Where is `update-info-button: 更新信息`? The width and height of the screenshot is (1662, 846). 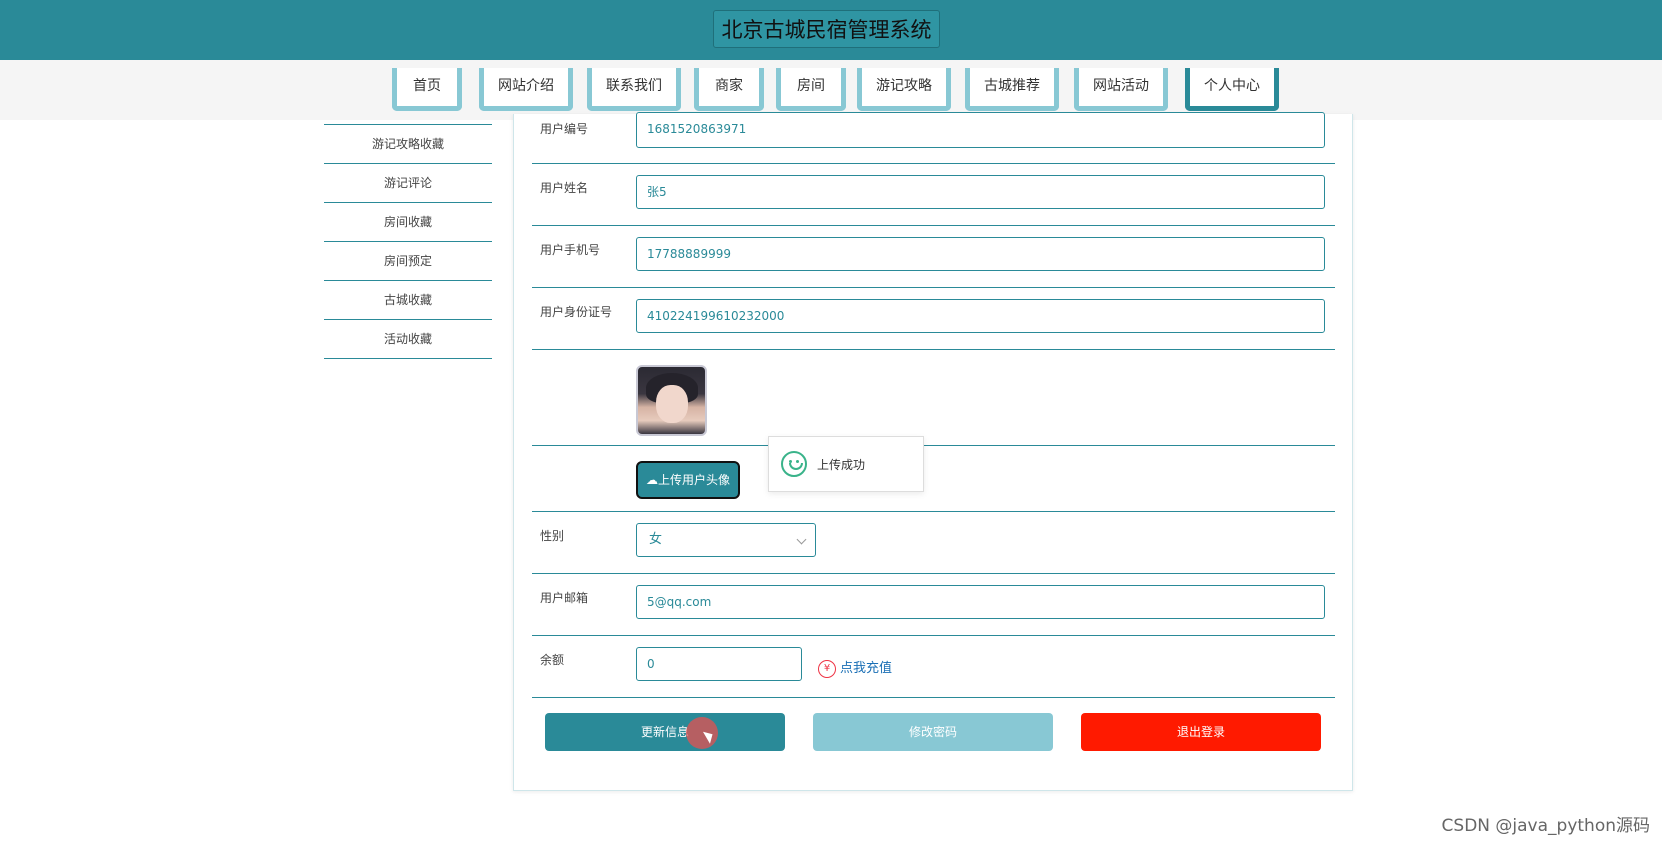 update-info-button: 更新信息 is located at coordinates (665, 732).